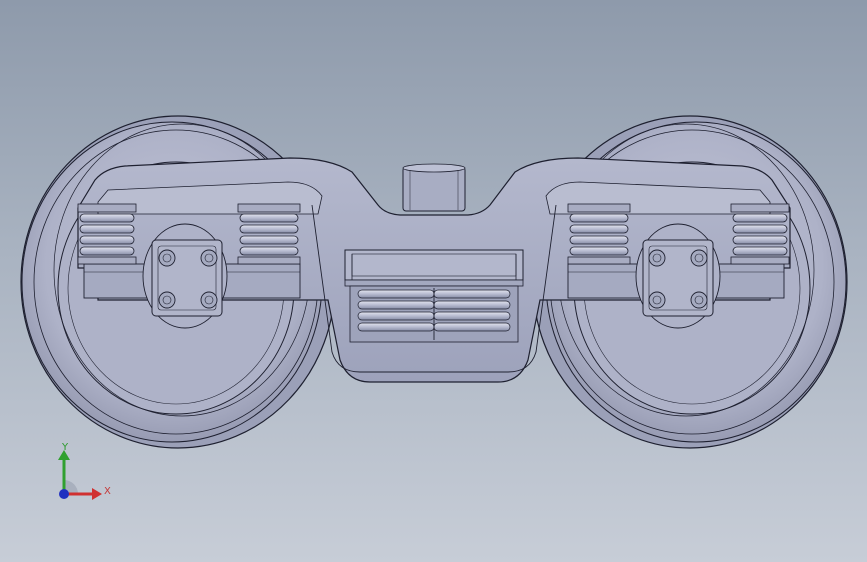 This screenshot has width=867, height=562. What do you see at coordinates (107, 491) in the screenshot?
I see `axis-x-label: X` at bounding box center [107, 491].